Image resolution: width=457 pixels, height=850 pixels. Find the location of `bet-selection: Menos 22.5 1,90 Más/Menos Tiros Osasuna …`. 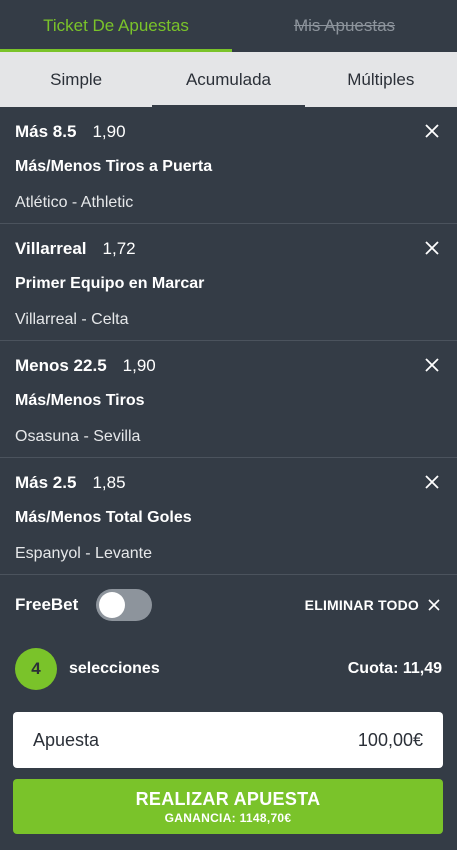

bet-selection: Menos 22.5 1,90 Más/Menos Tiros Osasuna … is located at coordinates (228, 400).